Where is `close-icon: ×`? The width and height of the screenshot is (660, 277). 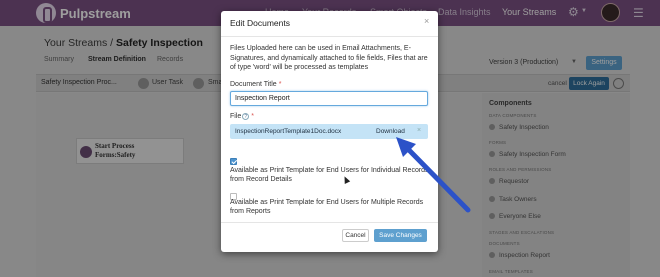 close-icon: × is located at coordinates (426, 21).